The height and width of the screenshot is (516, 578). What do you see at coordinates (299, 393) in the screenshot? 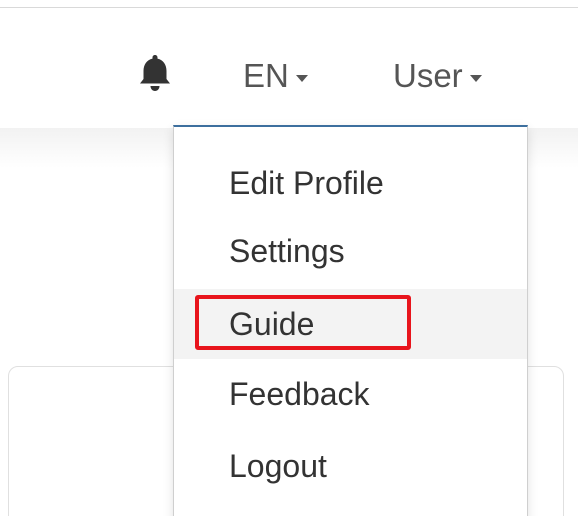
I see `menu-item-label: Feedback` at bounding box center [299, 393].